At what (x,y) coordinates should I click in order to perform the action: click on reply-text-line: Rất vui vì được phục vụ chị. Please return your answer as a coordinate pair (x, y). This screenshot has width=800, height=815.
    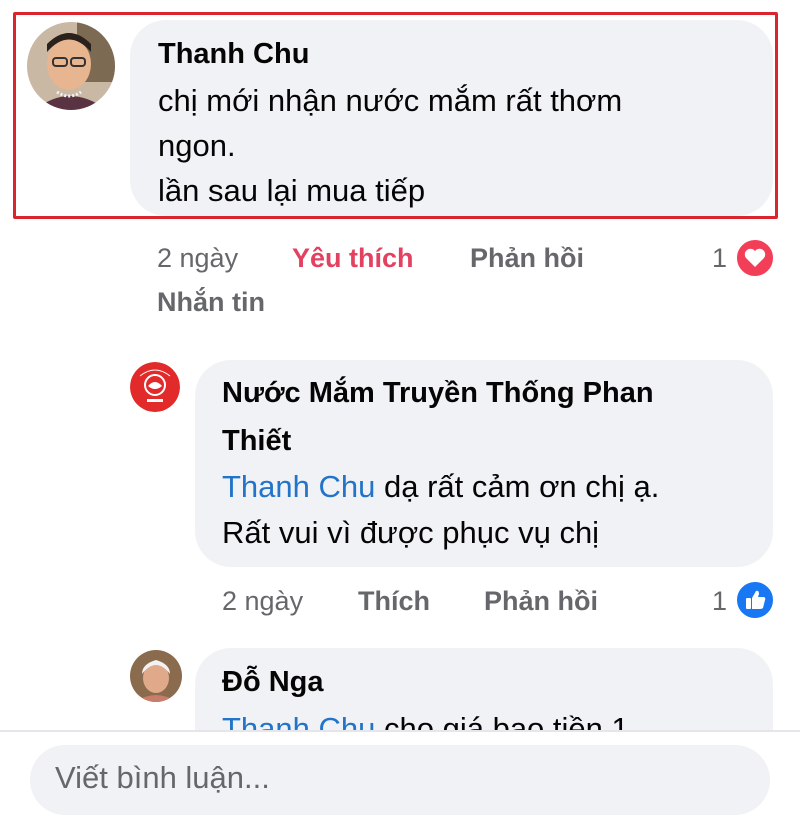
    Looking at the image, I should click on (411, 532).